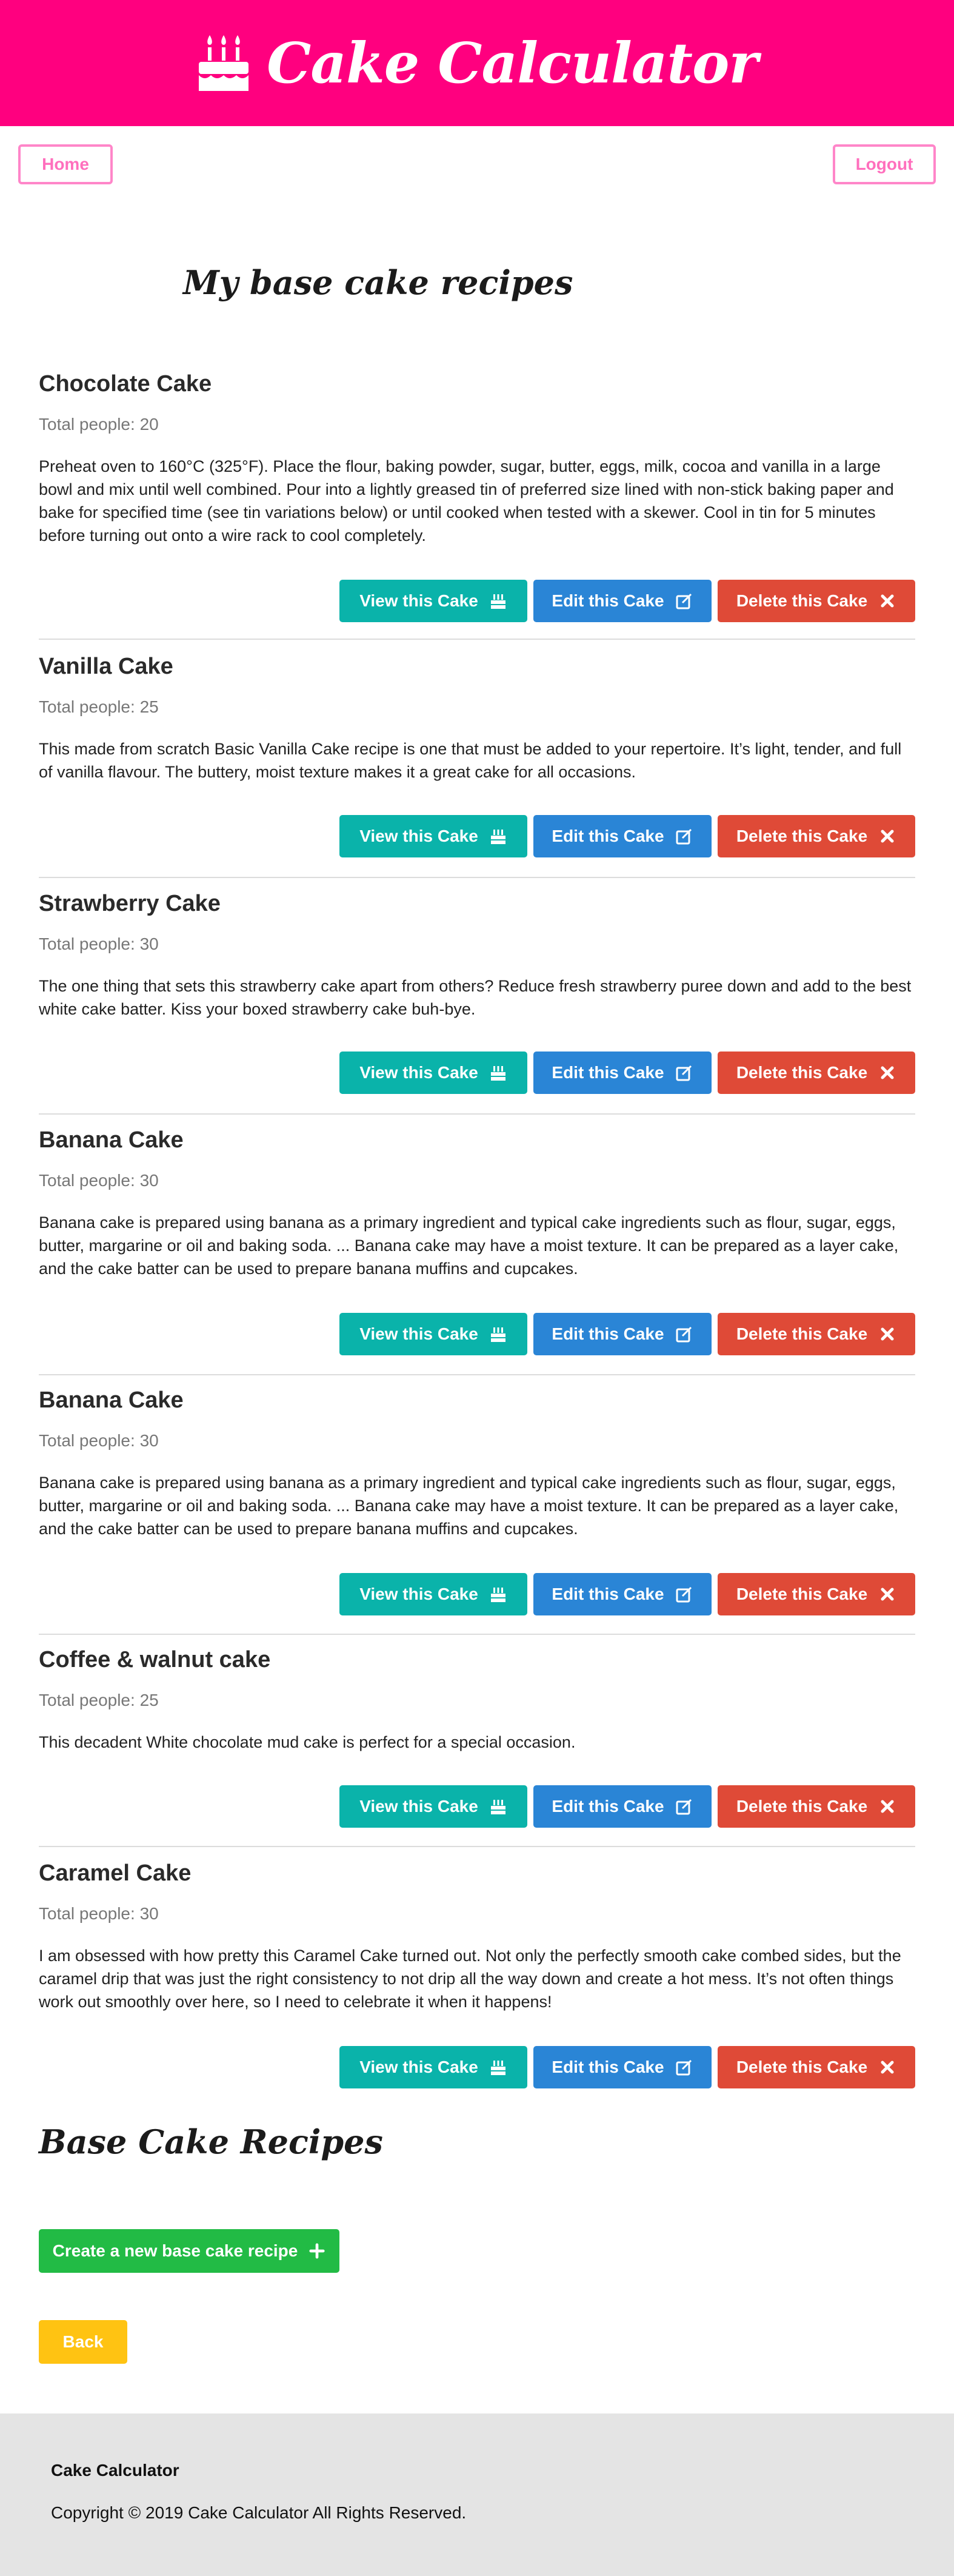 Image resolution: width=954 pixels, height=2576 pixels. Describe the element at coordinates (477, 165) in the screenshot. I see `top-nav: Home Logout` at that location.